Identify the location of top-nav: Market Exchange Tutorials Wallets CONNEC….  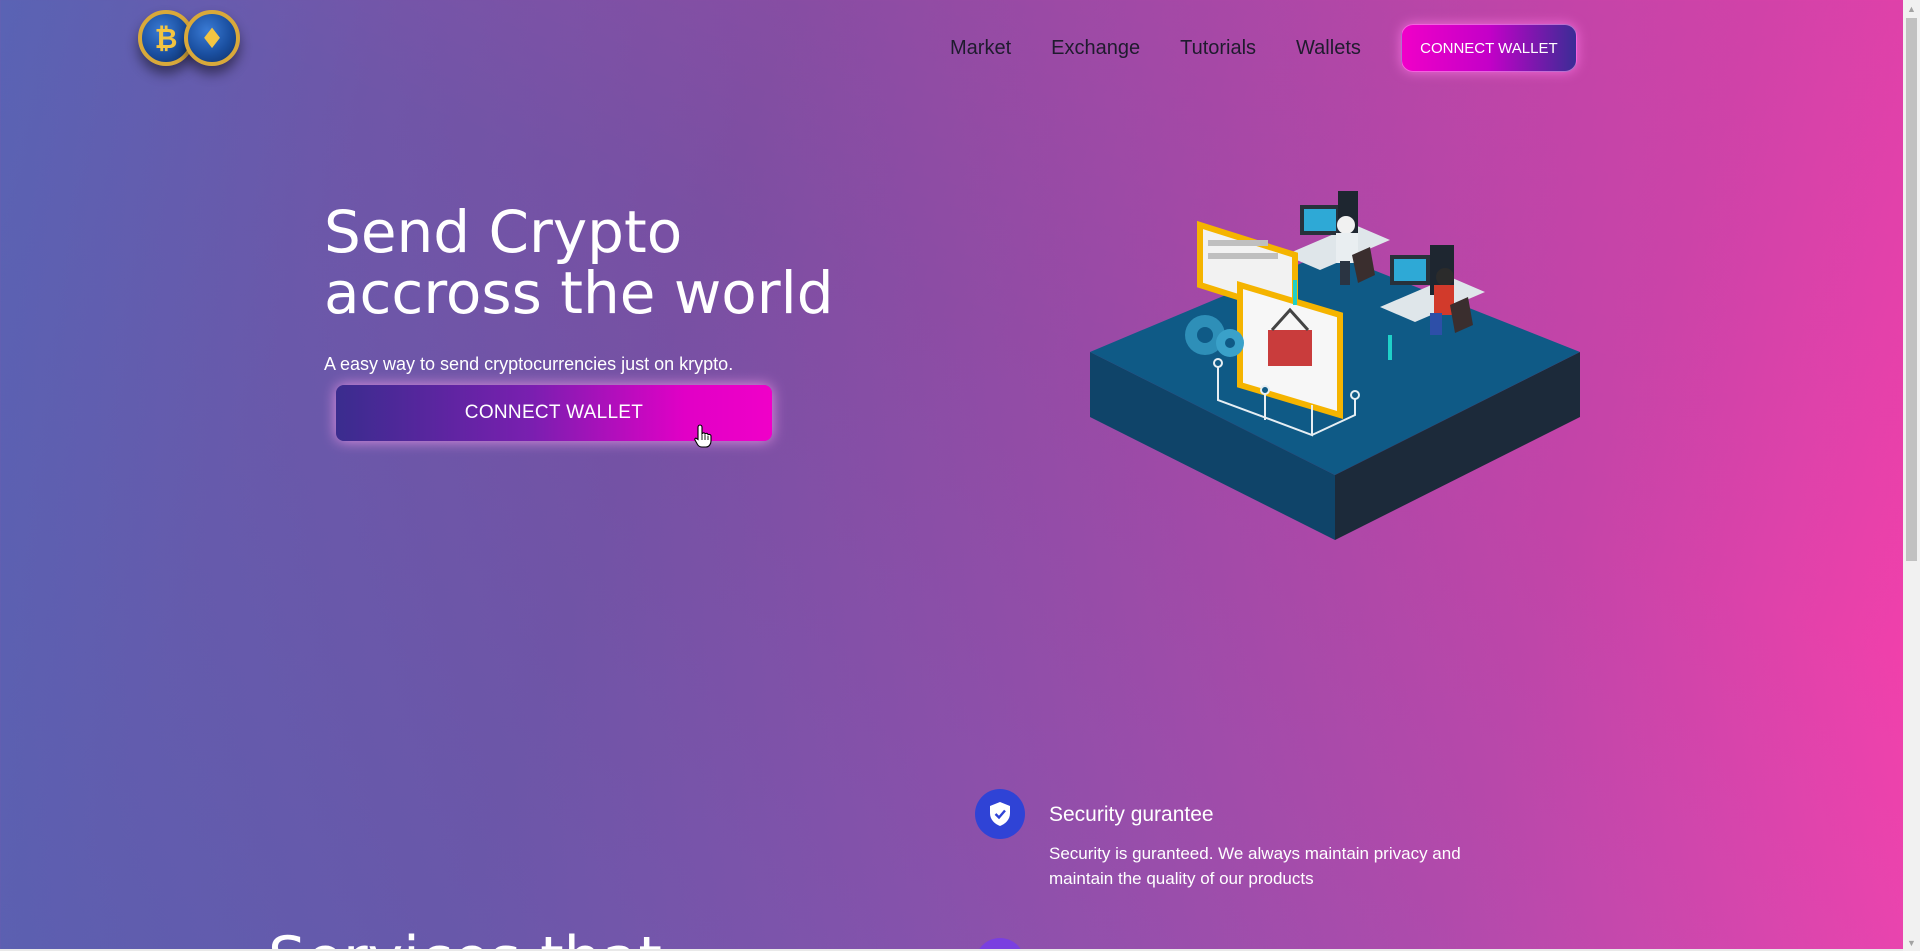
(1263, 48).